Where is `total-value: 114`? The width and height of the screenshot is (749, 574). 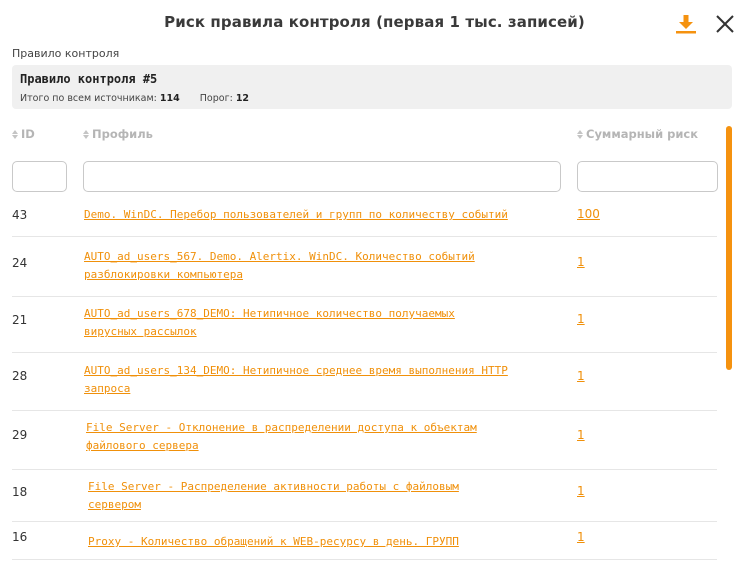
total-value: 114 is located at coordinates (169, 98).